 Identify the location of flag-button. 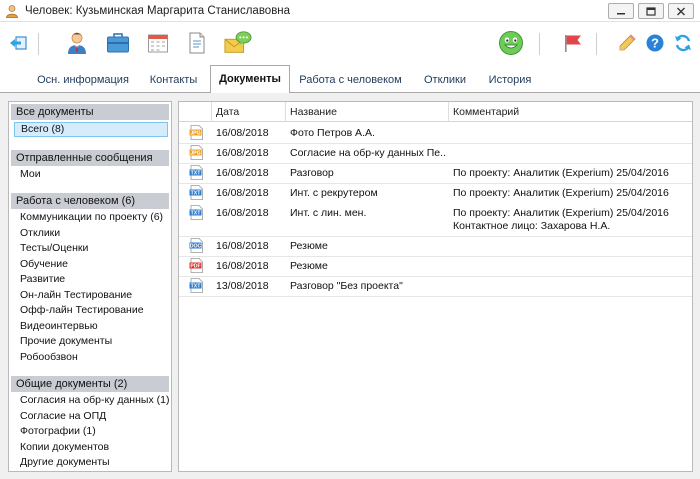
(573, 43).